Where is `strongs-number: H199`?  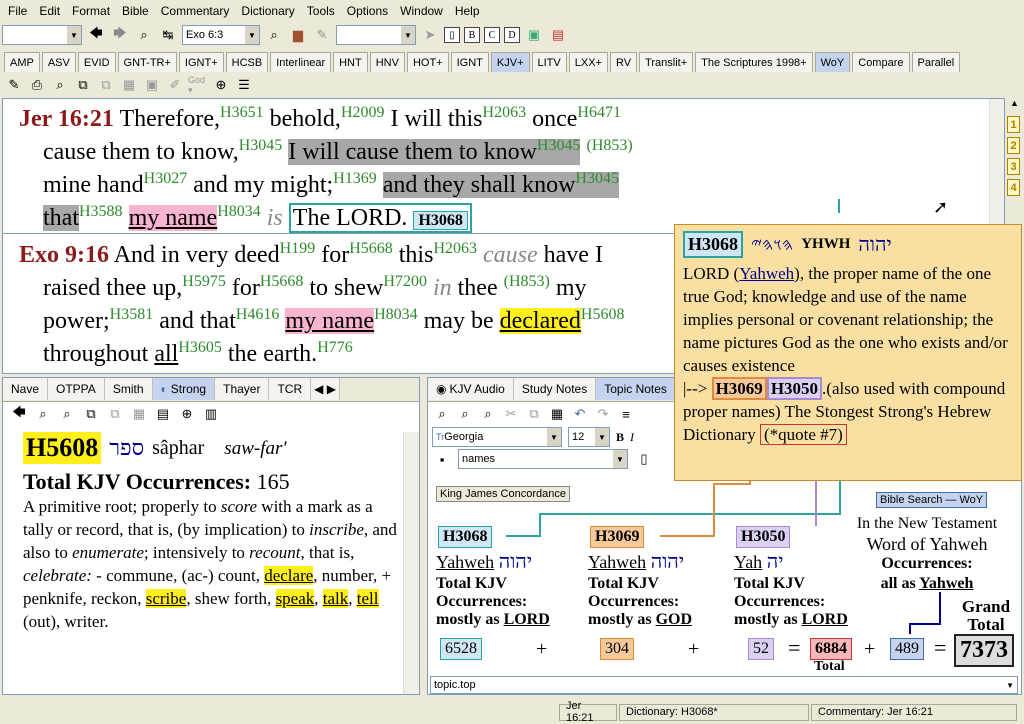
strongs-number: H199 is located at coordinates (298, 248).